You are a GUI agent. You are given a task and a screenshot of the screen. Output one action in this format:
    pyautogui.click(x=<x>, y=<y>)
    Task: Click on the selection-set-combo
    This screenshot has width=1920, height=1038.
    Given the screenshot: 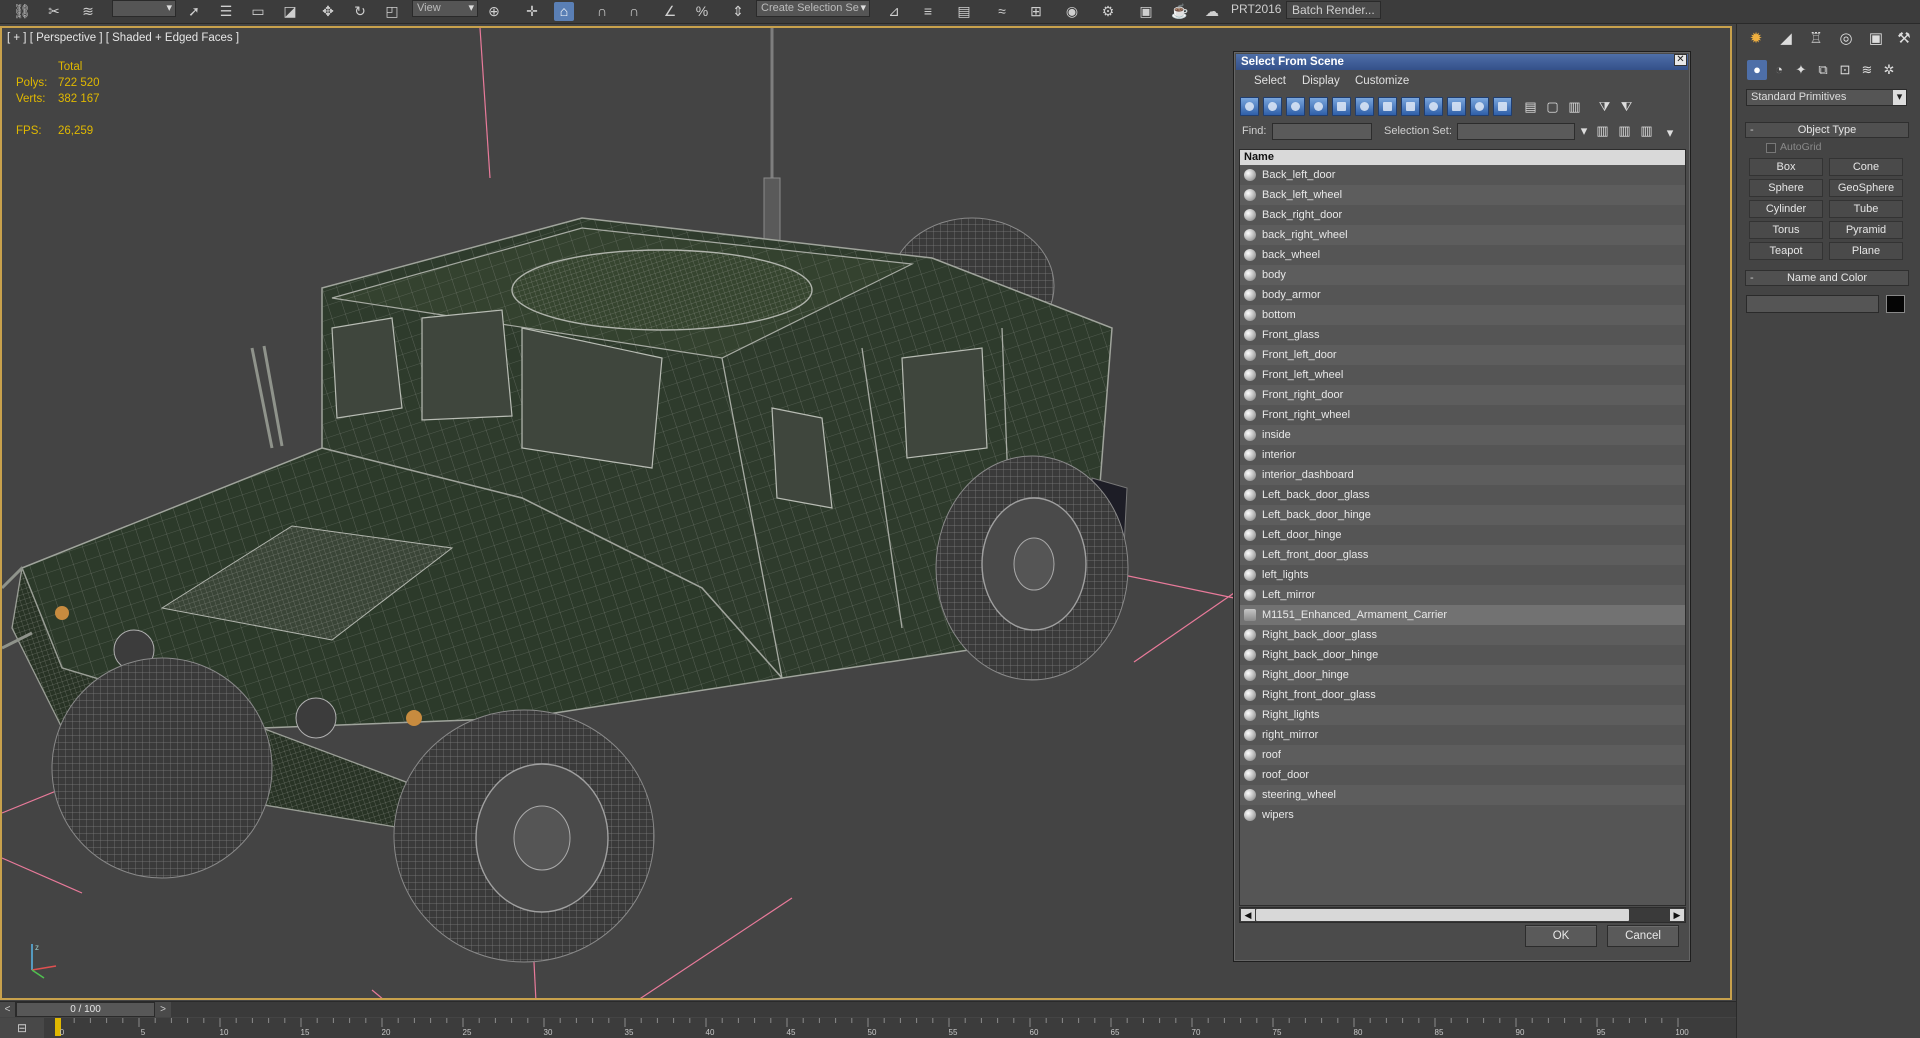 What is the action you would take?
    pyautogui.click(x=1516, y=131)
    